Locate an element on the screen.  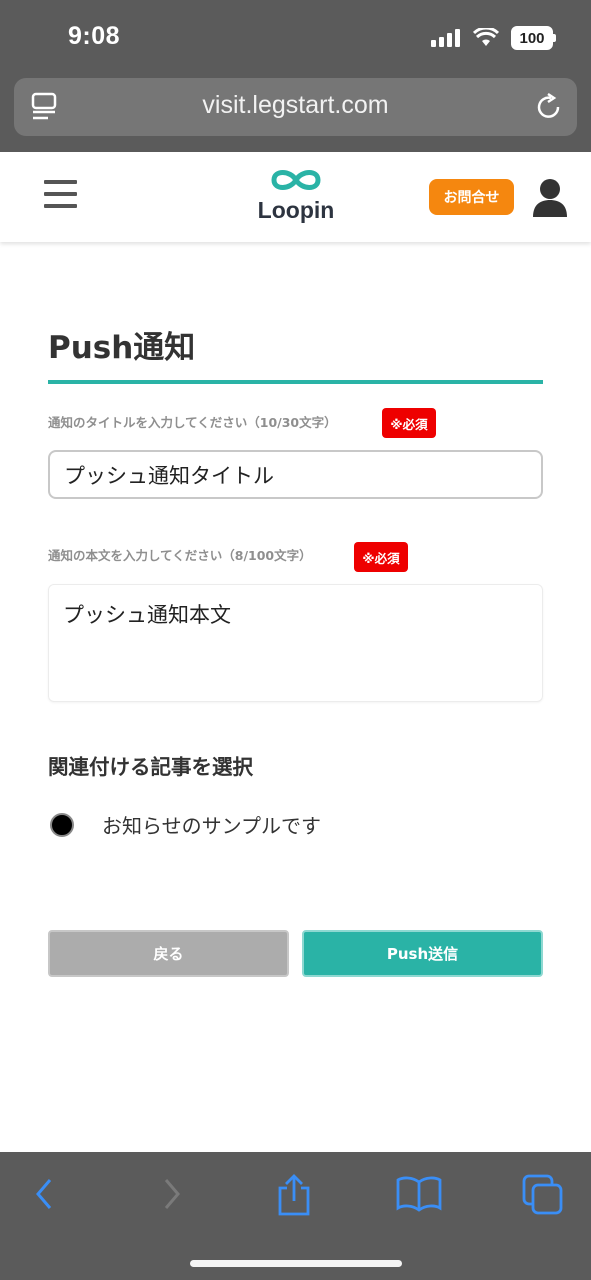
share-icon is located at coordinates (294, 1195).